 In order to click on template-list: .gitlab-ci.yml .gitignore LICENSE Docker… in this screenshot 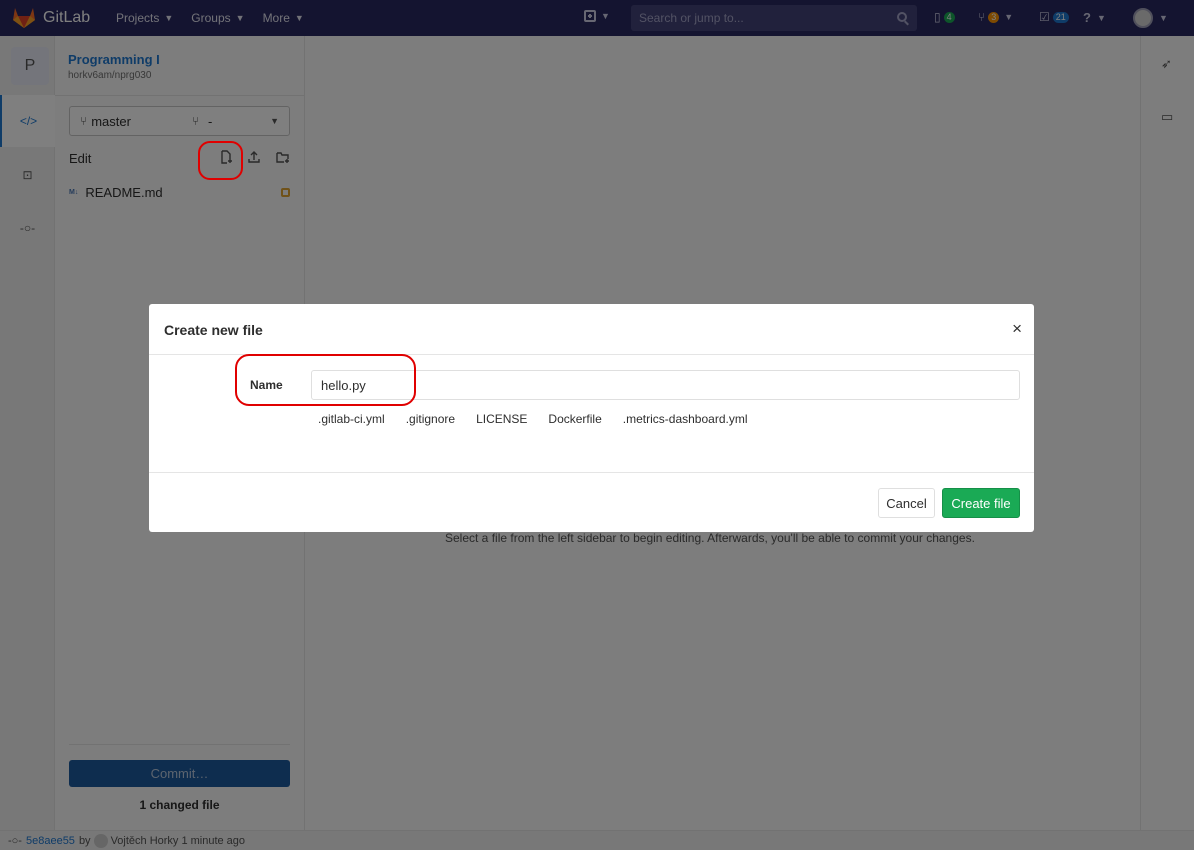, I will do `click(536, 419)`.